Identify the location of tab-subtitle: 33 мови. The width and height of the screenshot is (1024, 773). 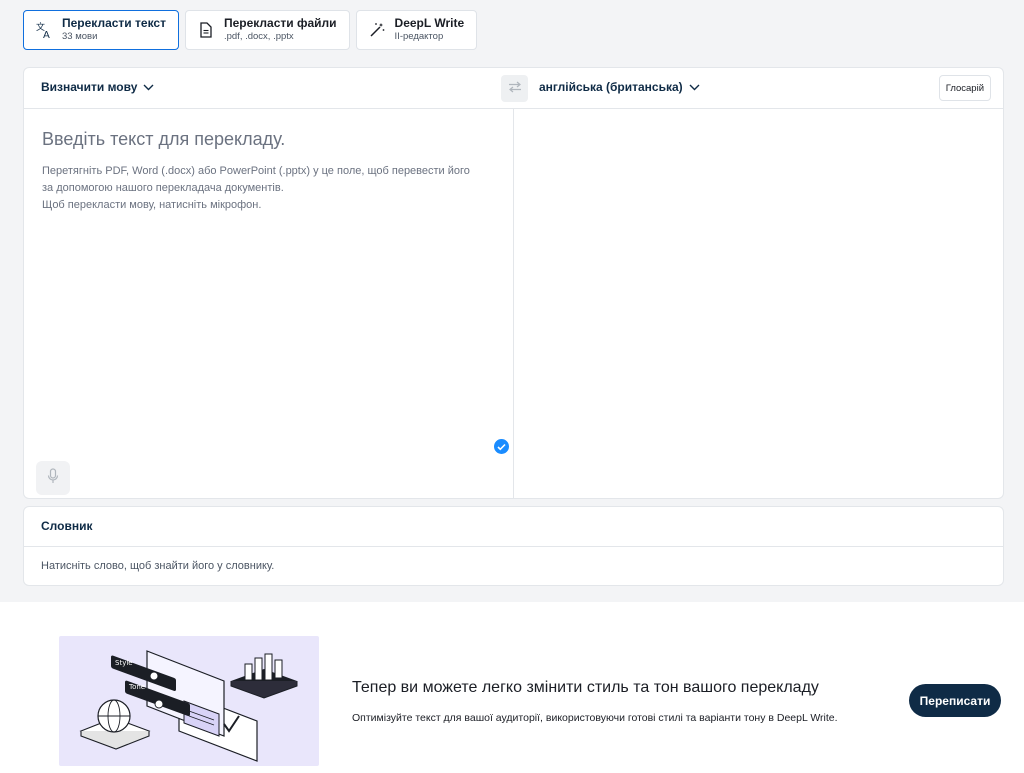
(80, 36).